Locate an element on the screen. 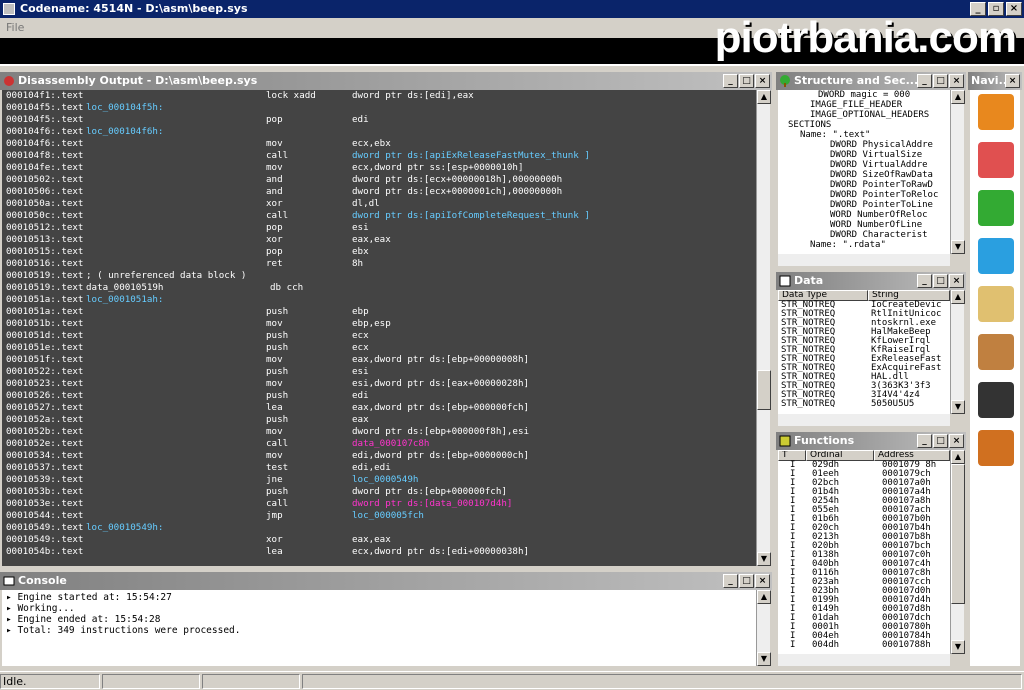  disasm-row: 00010549:.text loc_00010549h: is located at coordinates (379, 528).